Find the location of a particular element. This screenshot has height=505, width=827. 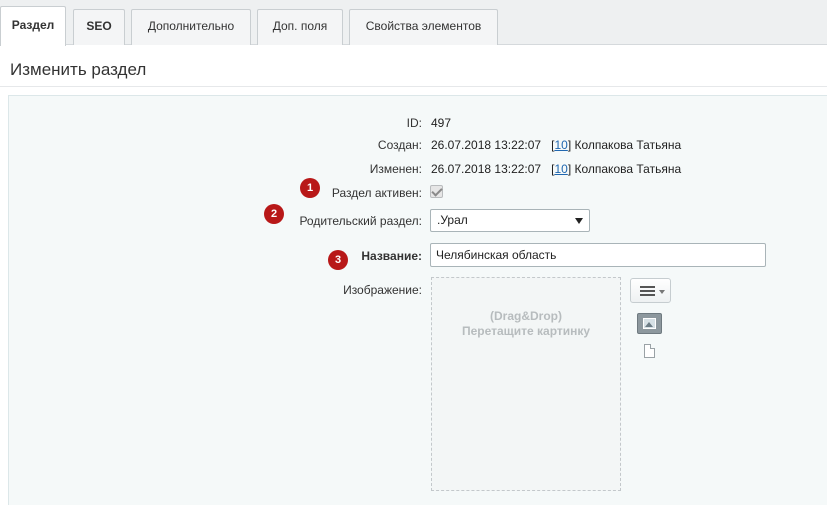

hamburger-menu-icon is located at coordinates (647, 291).